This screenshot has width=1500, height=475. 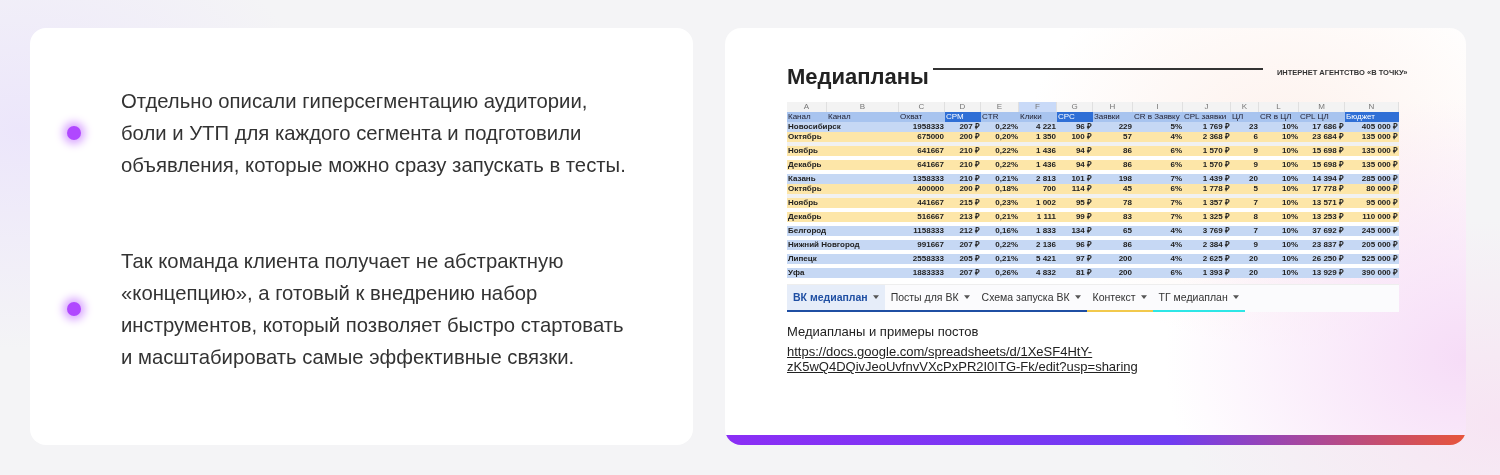 What do you see at coordinates (1198, 298) in the screenshot?
I see `sheet-tab: ТГ медиаплан` at bounding box center [1198, 298].